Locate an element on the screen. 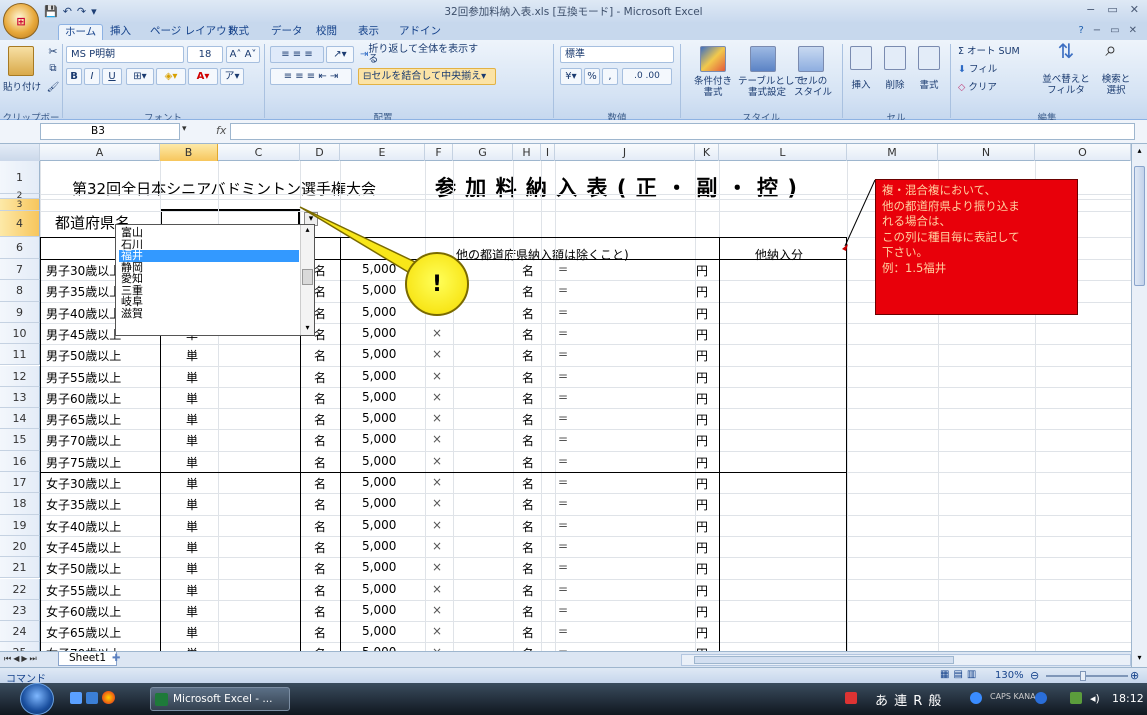  row-header: 8 is located at coordinates (20, 291).